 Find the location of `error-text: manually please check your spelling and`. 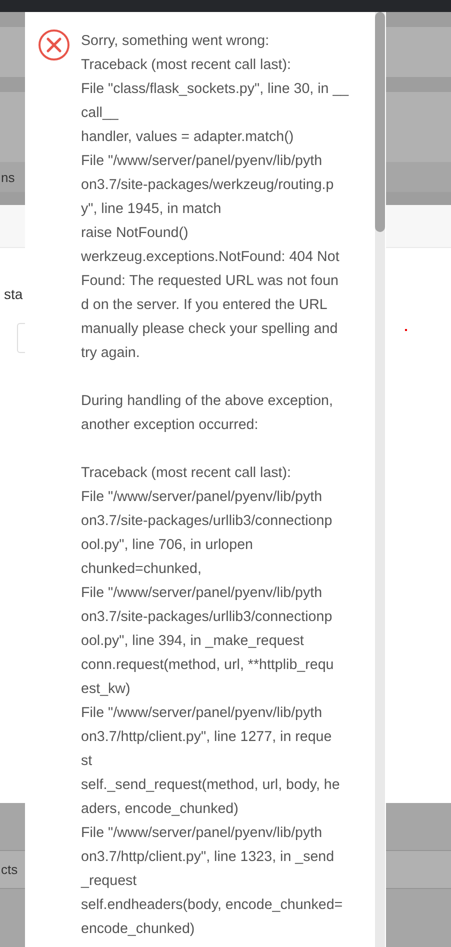

error-text: manually please check your spelling and is located at coordinates (210, 329).